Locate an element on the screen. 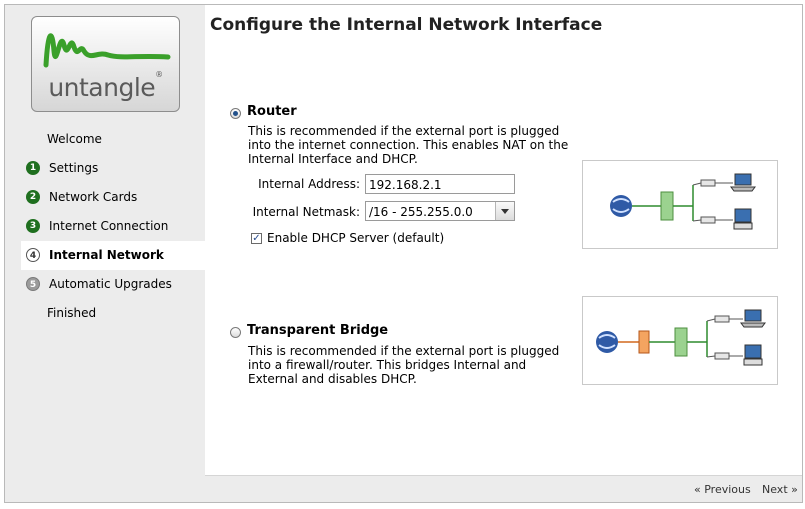  bridge-option-title: Transparent Bridge is located at coordinates (318, 330).